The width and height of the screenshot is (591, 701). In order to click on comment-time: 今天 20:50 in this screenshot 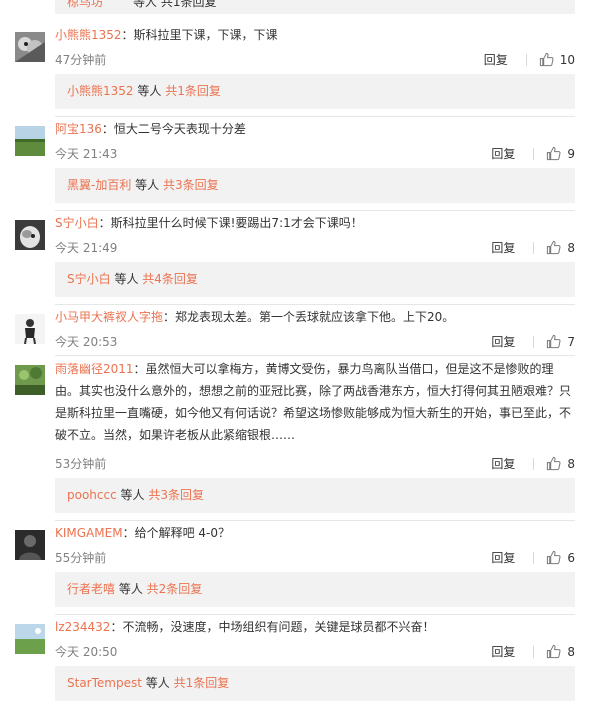, I will do `click(86, 652)`.